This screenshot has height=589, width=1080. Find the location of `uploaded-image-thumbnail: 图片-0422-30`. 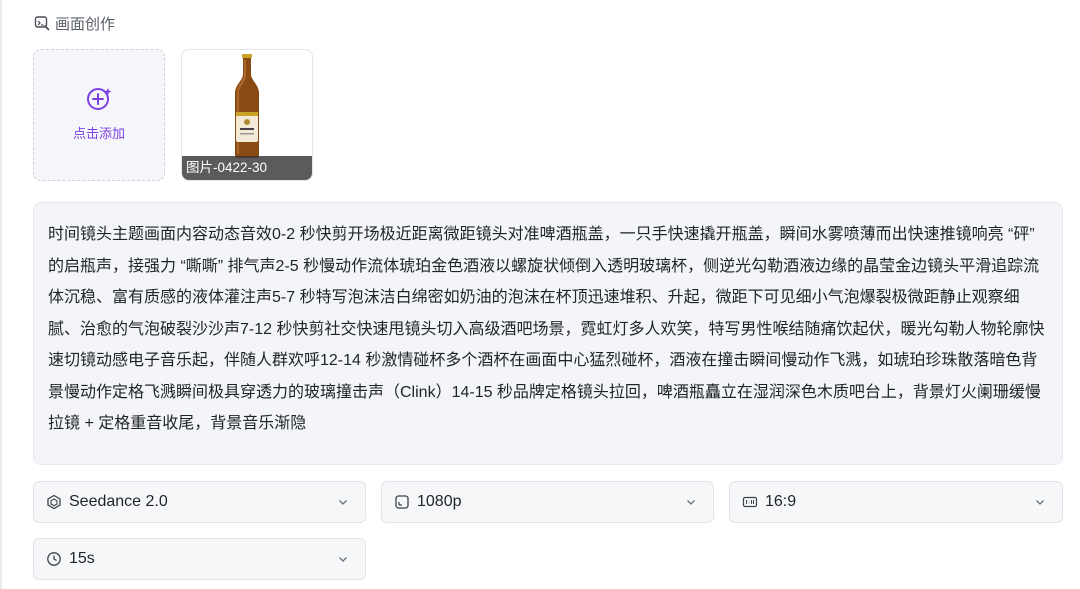

uploaded-image-thumbnail: 图片-0422-30 is located at coordinates (247, 115).